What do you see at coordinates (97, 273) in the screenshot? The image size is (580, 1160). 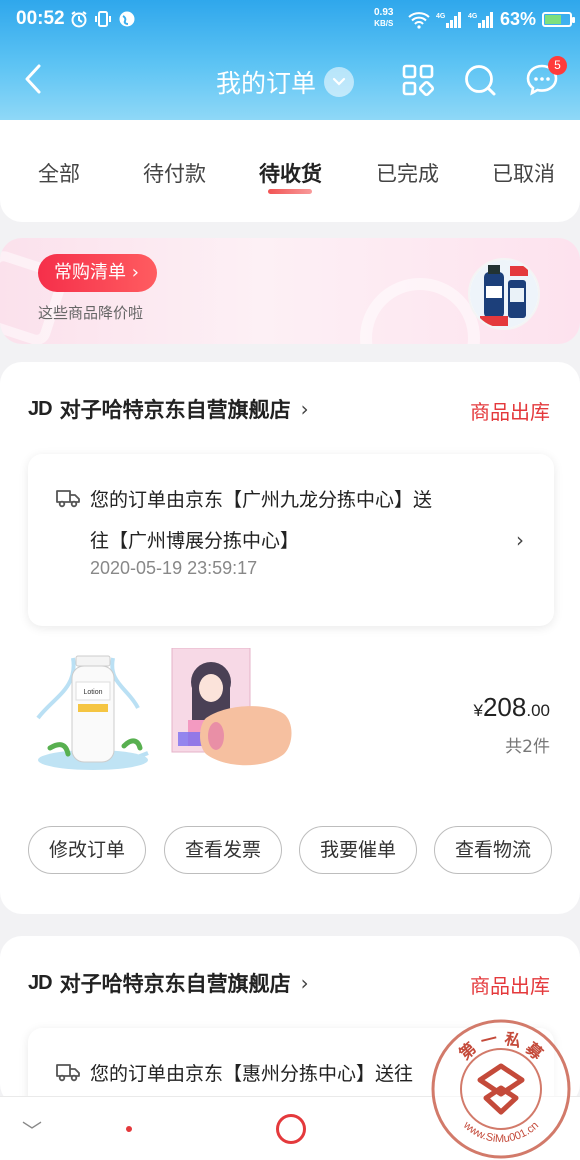 I see `frequent-list-button: 常购清单 ›` at bounding box center [97, 273].